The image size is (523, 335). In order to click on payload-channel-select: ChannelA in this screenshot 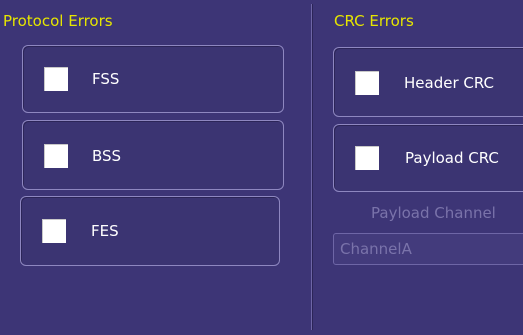, I will do `click(428, 249)`.